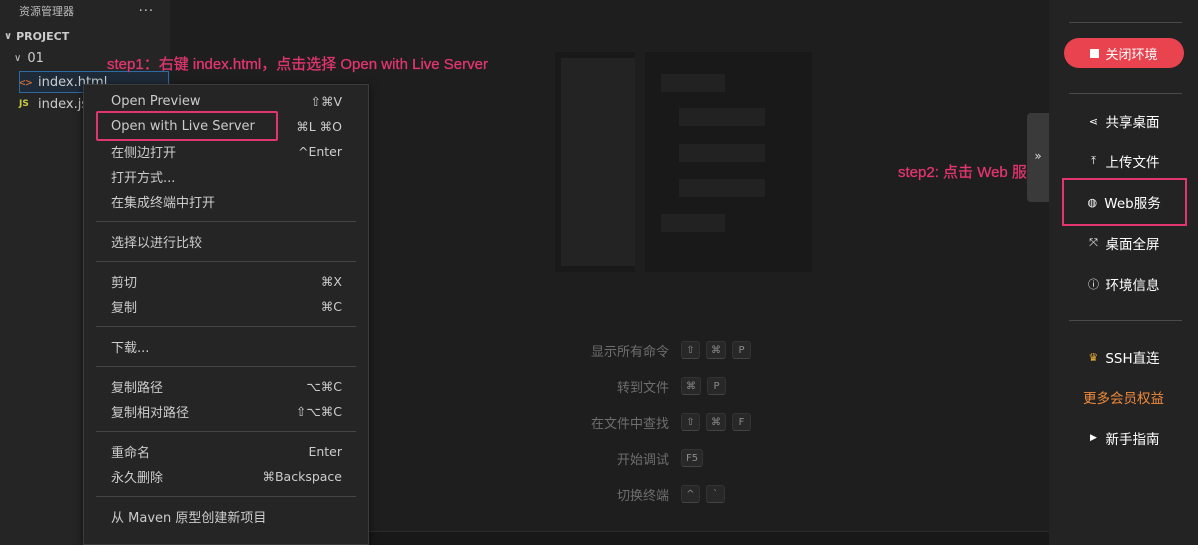  I want to click on shortcut-label: 在文件中查找, so click(629, 424).